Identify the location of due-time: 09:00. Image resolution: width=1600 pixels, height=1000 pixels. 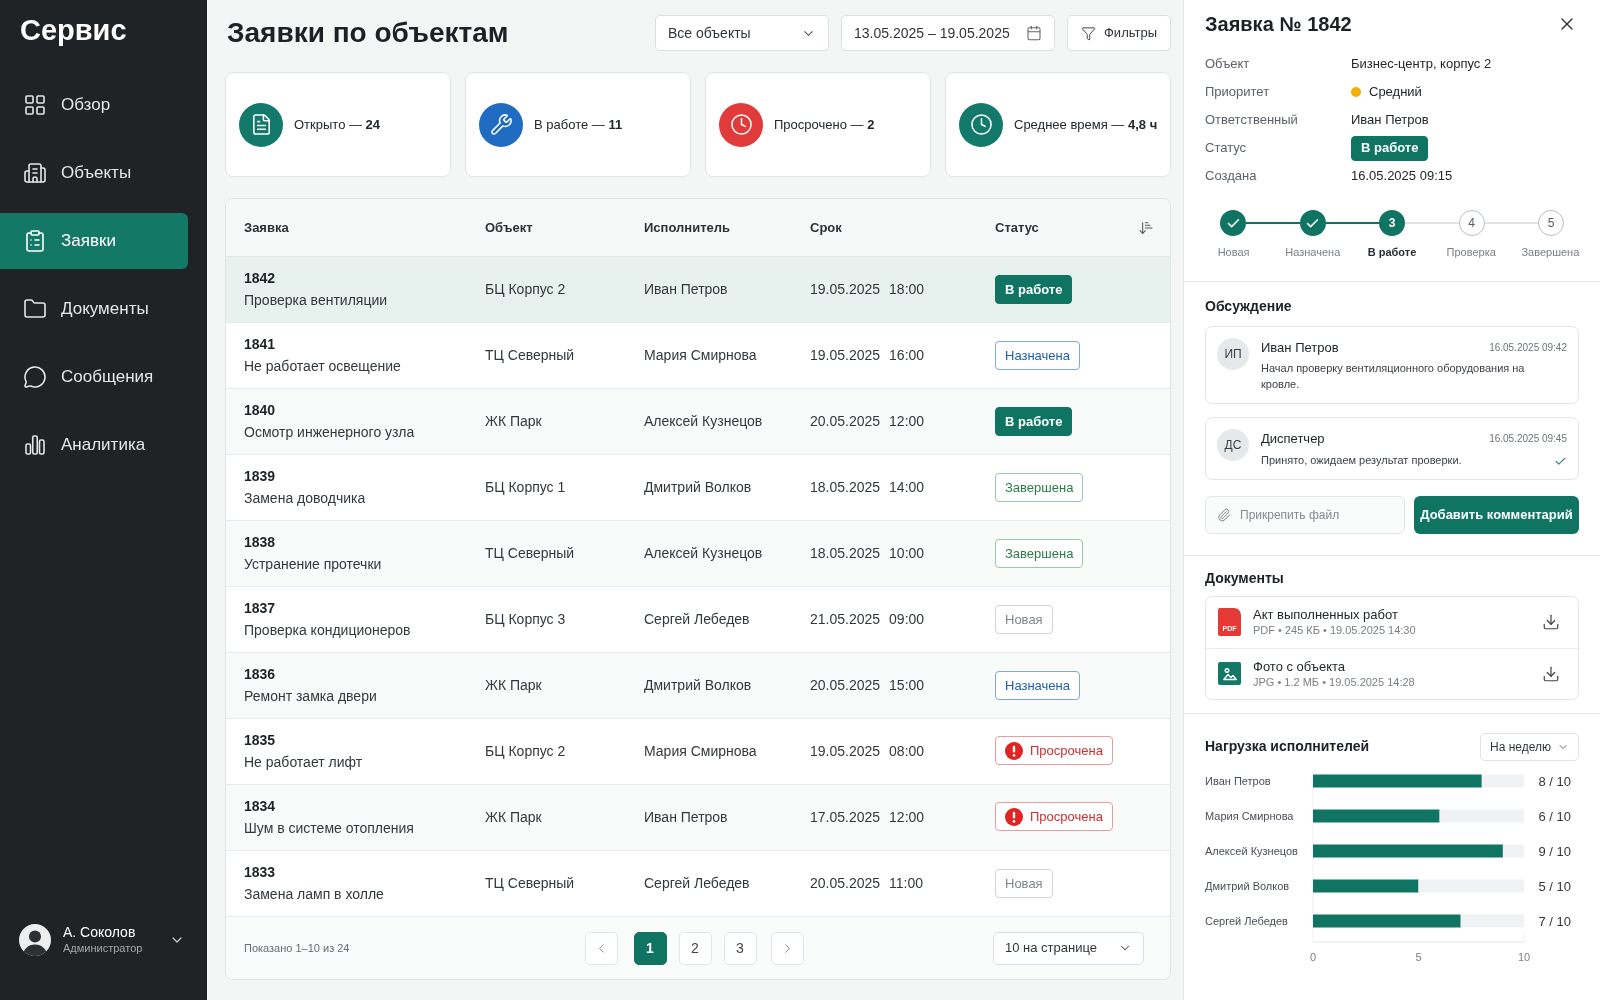
(907, 619).